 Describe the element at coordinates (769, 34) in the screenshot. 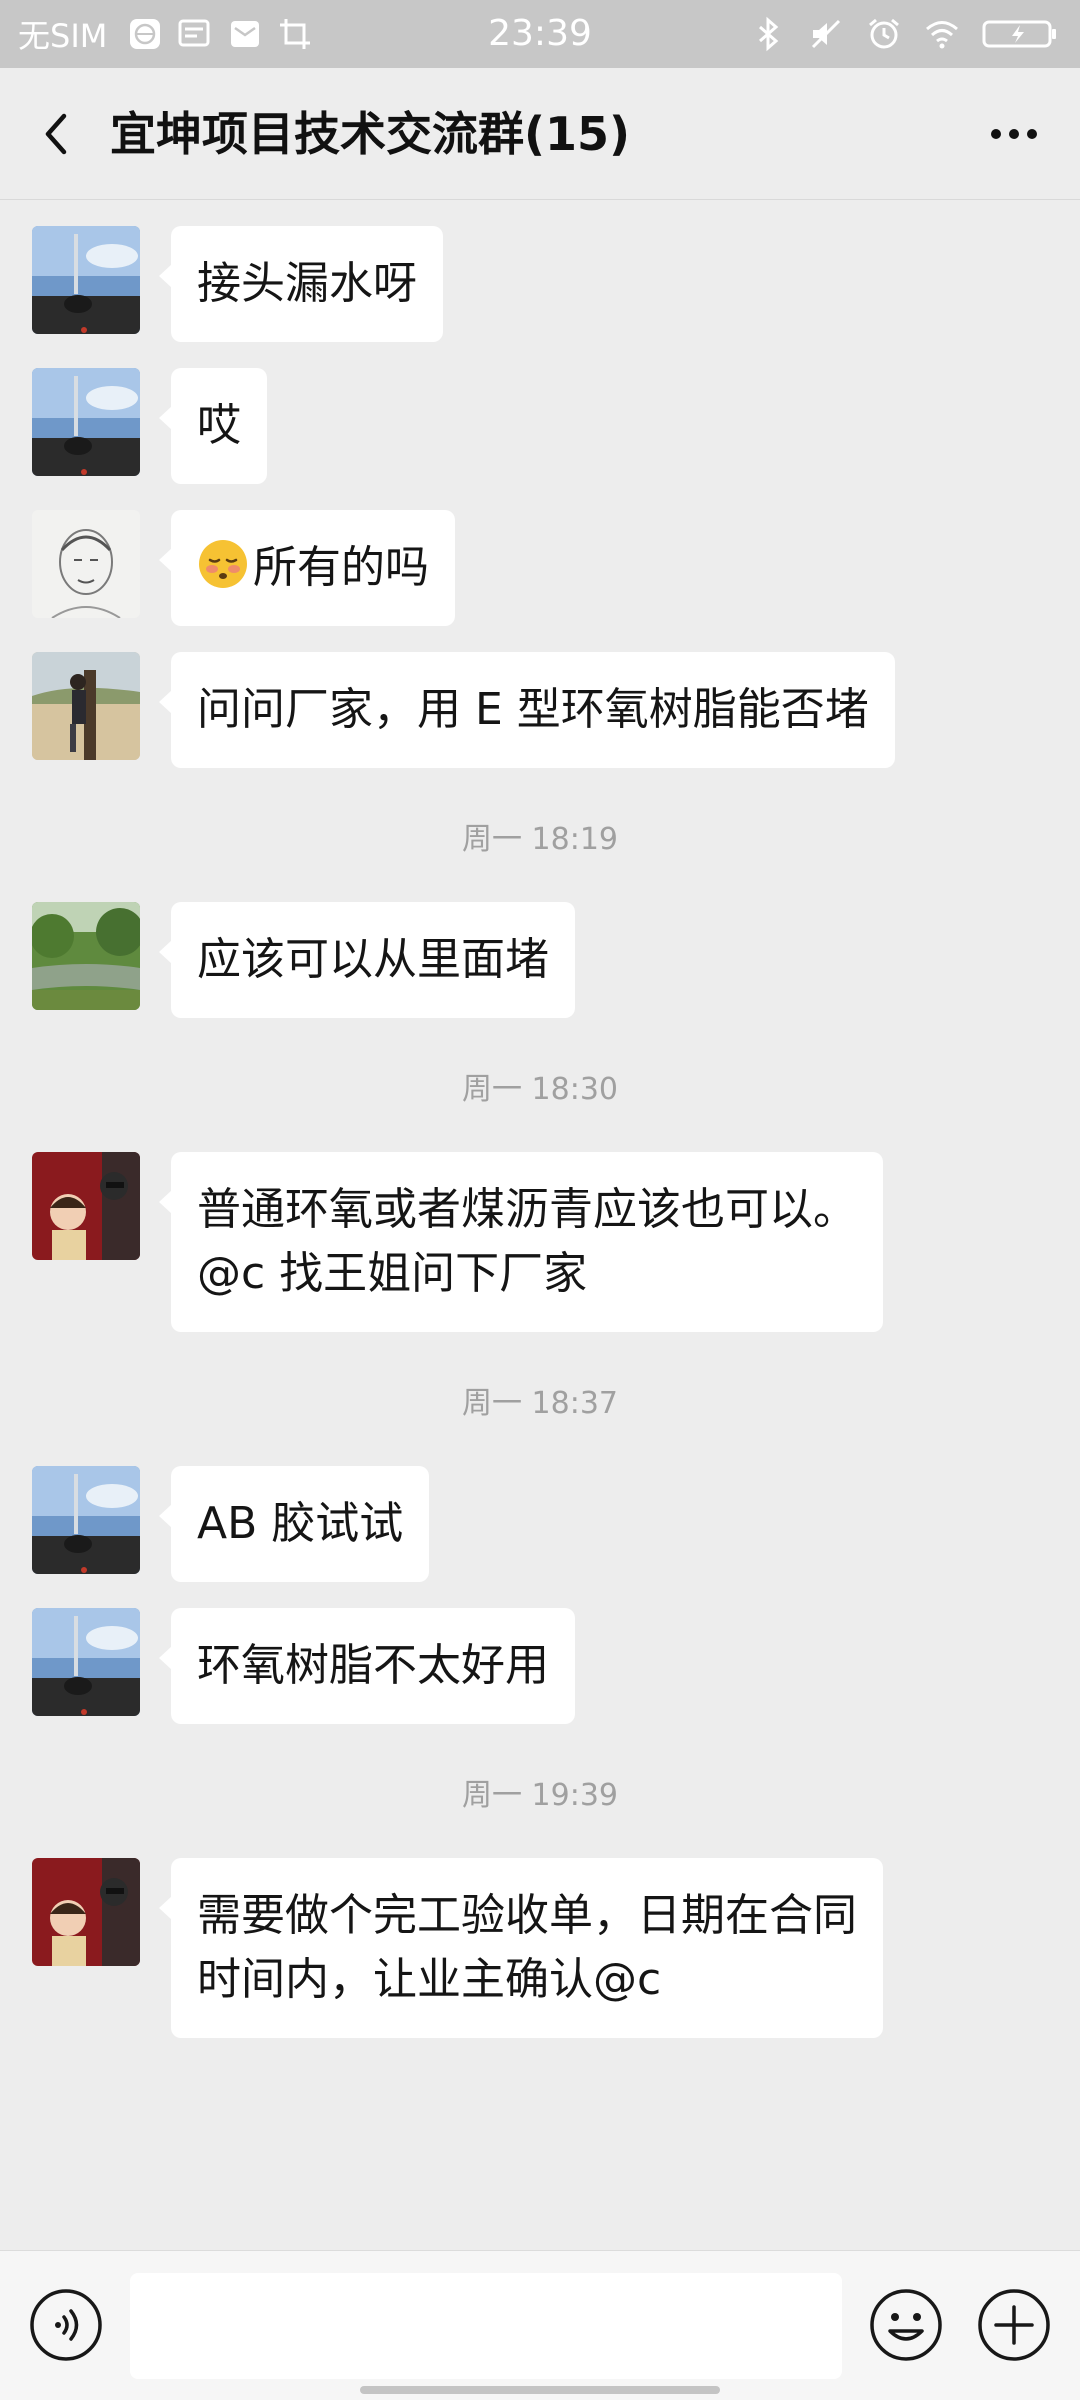

I see `bluetooth-icon` at that location.